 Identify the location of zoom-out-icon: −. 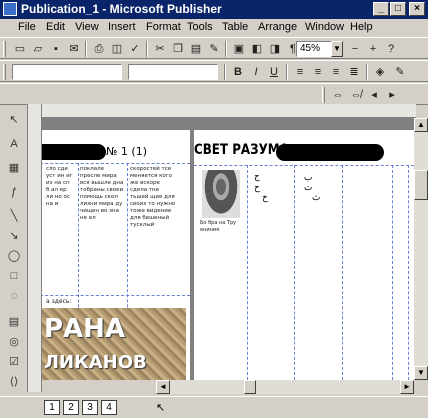
(355, 49).